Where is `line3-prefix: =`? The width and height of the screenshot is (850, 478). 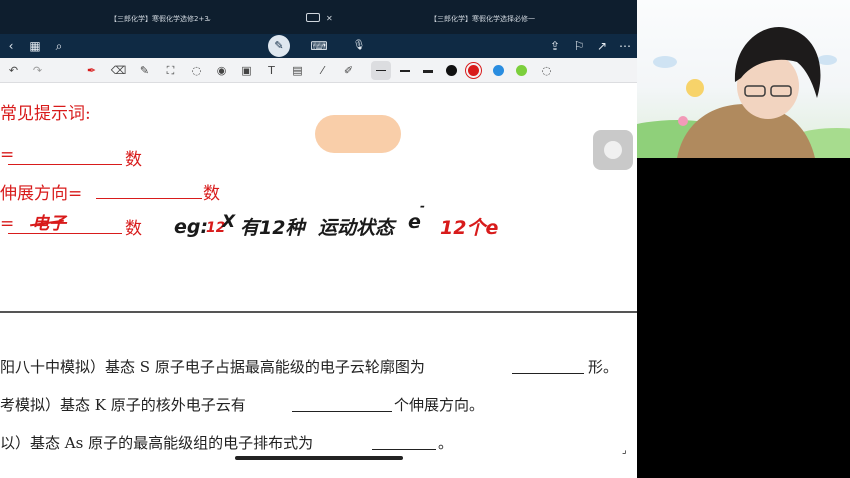 line3-prefix: = is located at coordinates (7, 224).